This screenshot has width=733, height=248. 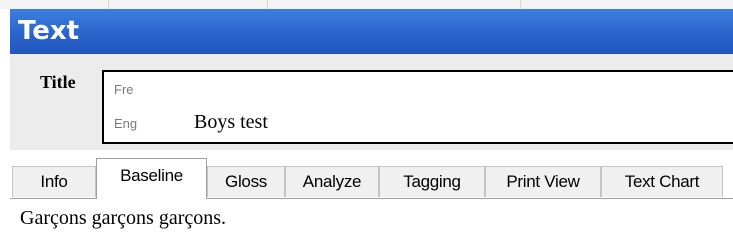 What do you see at coordinates (366, 4) in the screenshot?
I see `top-strip` at bounding box center [366, 4].